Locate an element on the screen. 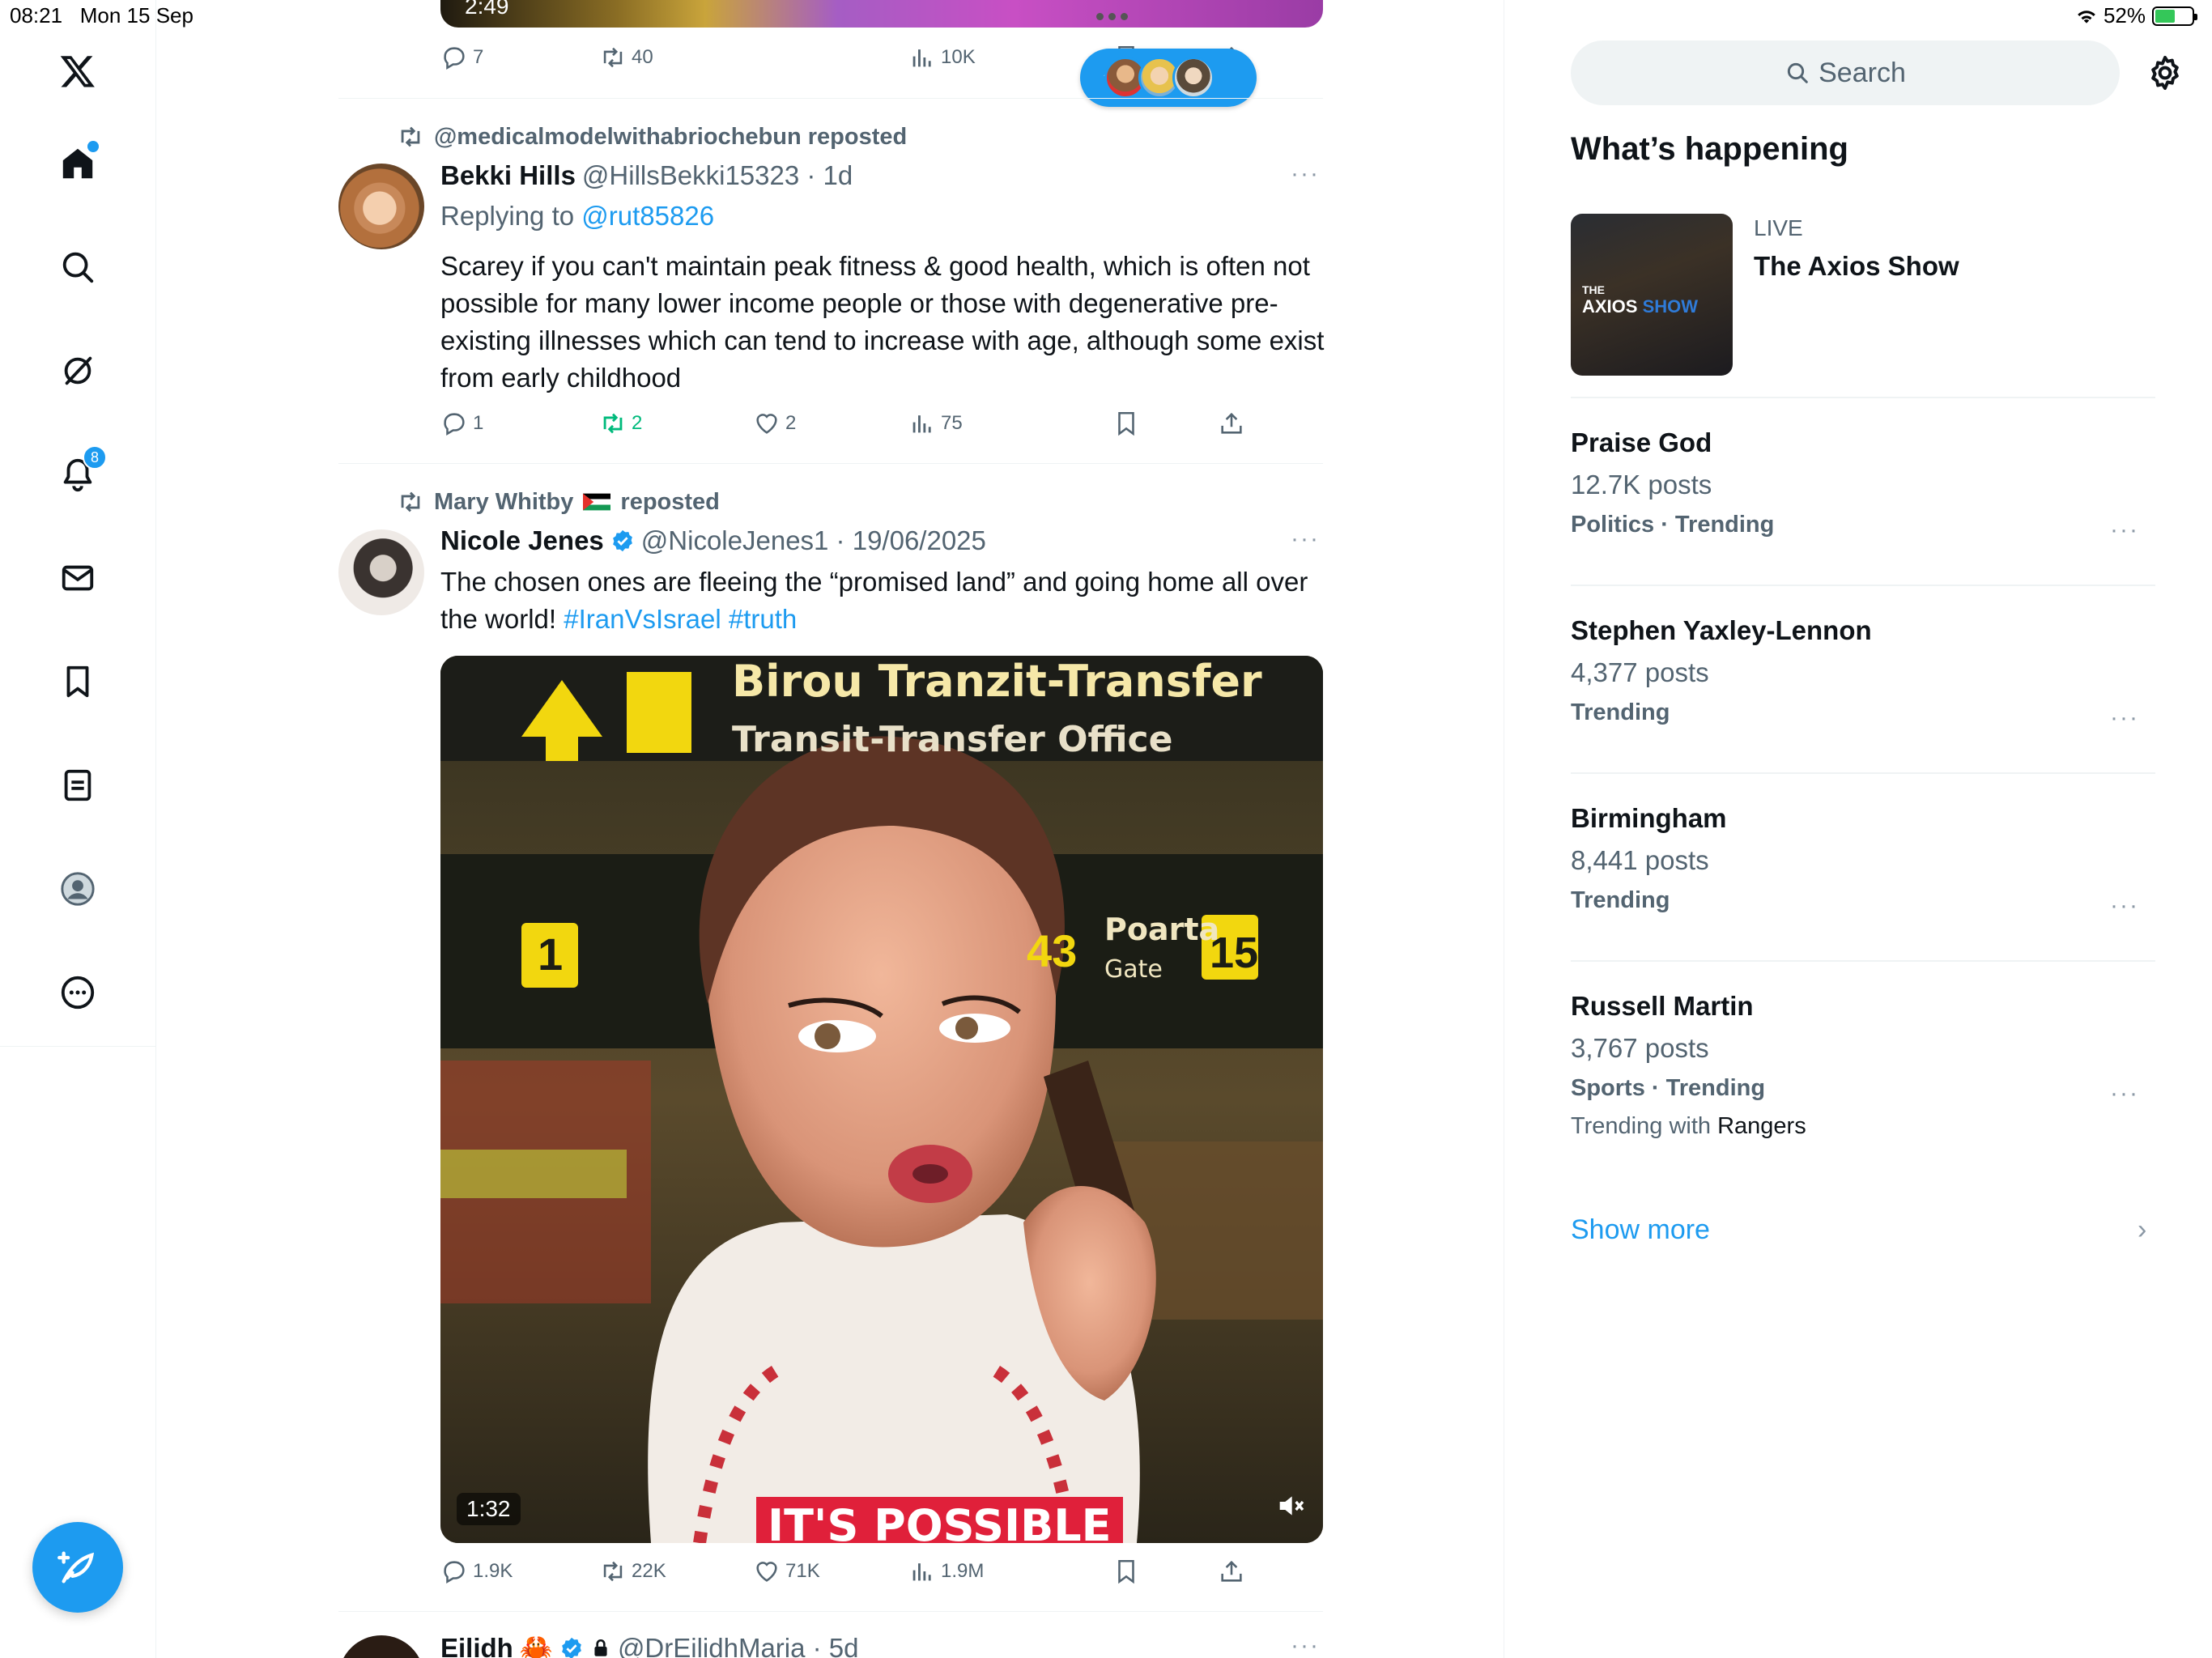 The width and height of the screenshot is (2212, 1658). reply-button: 1.9K is located at coordinates (476, 1571).